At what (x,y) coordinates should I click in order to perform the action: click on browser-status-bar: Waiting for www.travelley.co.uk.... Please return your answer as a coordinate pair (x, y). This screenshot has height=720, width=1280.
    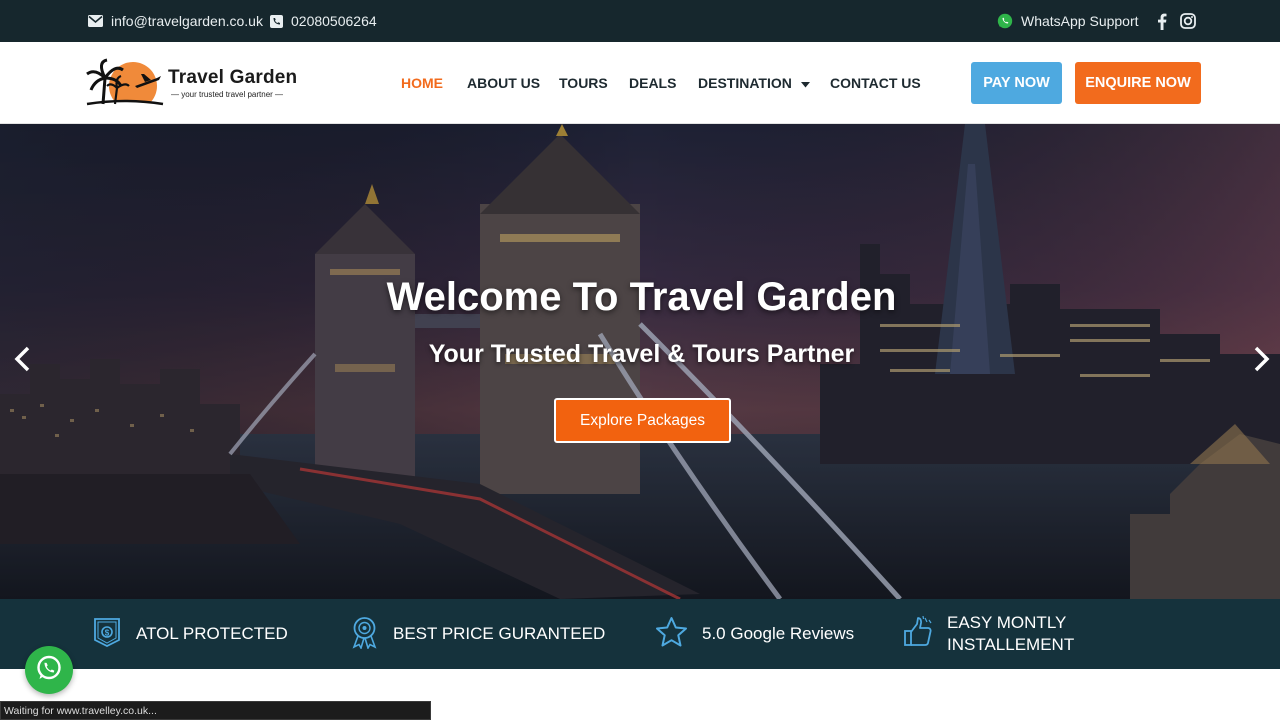
    Looking at the image, I should click on (215, 710).